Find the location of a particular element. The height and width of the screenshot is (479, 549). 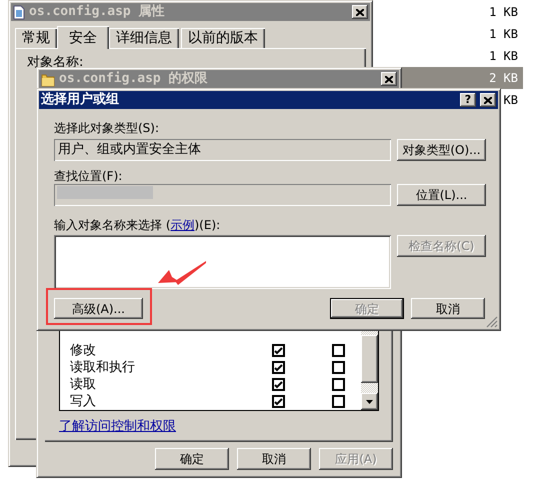

field-label: 对象名称: is located at coordinates (55, 63).